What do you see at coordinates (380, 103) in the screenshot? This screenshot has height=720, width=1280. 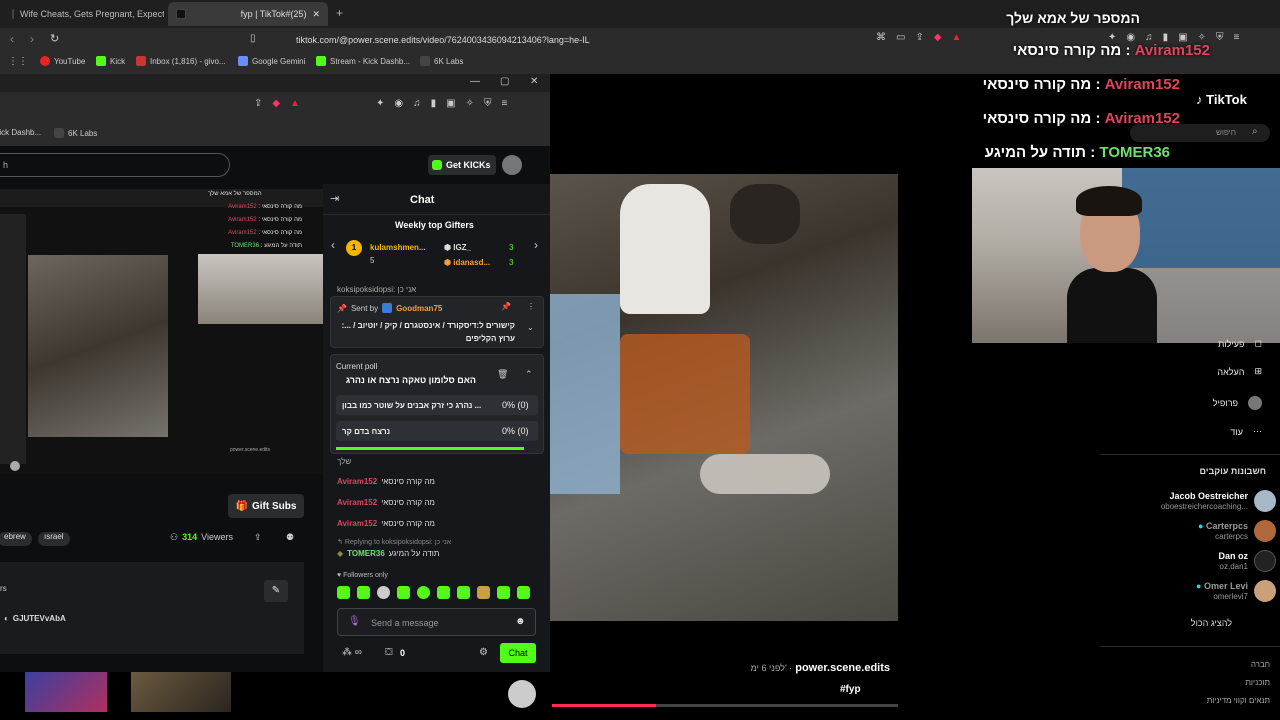 I see `extension-icon: ✦` at bounding box center [380, 103].